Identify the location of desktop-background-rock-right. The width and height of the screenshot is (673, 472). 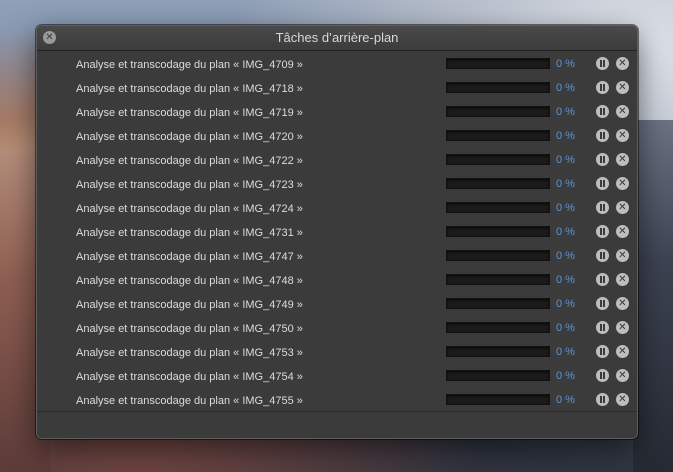
(653, 296).